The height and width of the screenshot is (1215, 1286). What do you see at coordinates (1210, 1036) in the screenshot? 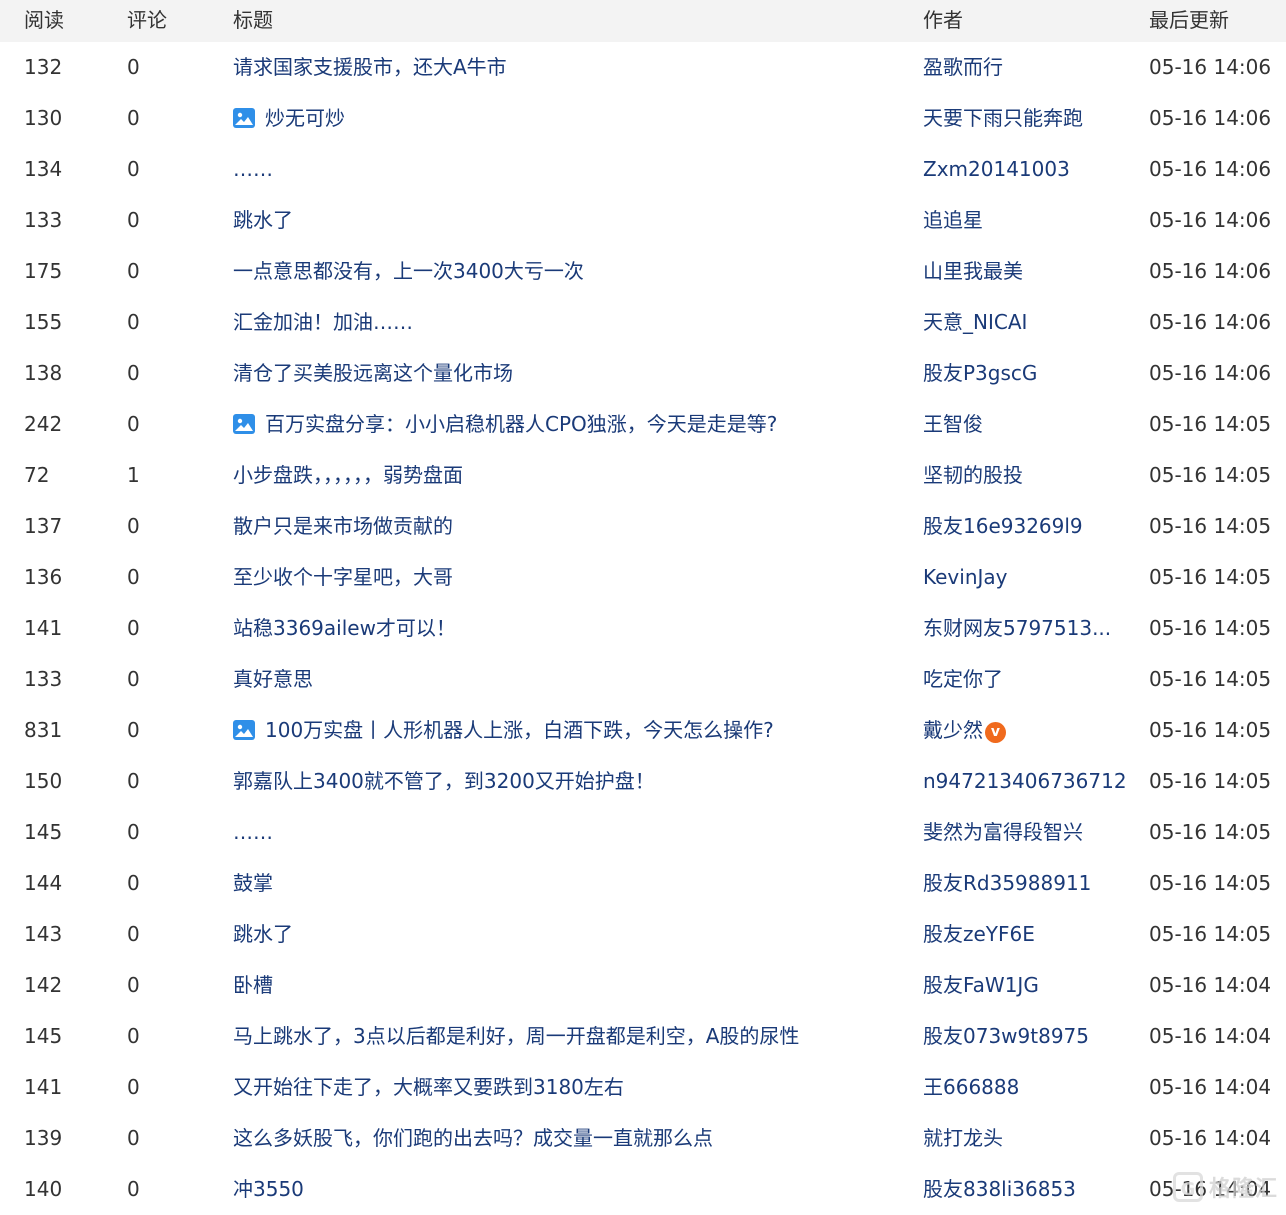
I see `last-updated-text: 05-16 14:04` at bounding box center [1210, 1036].